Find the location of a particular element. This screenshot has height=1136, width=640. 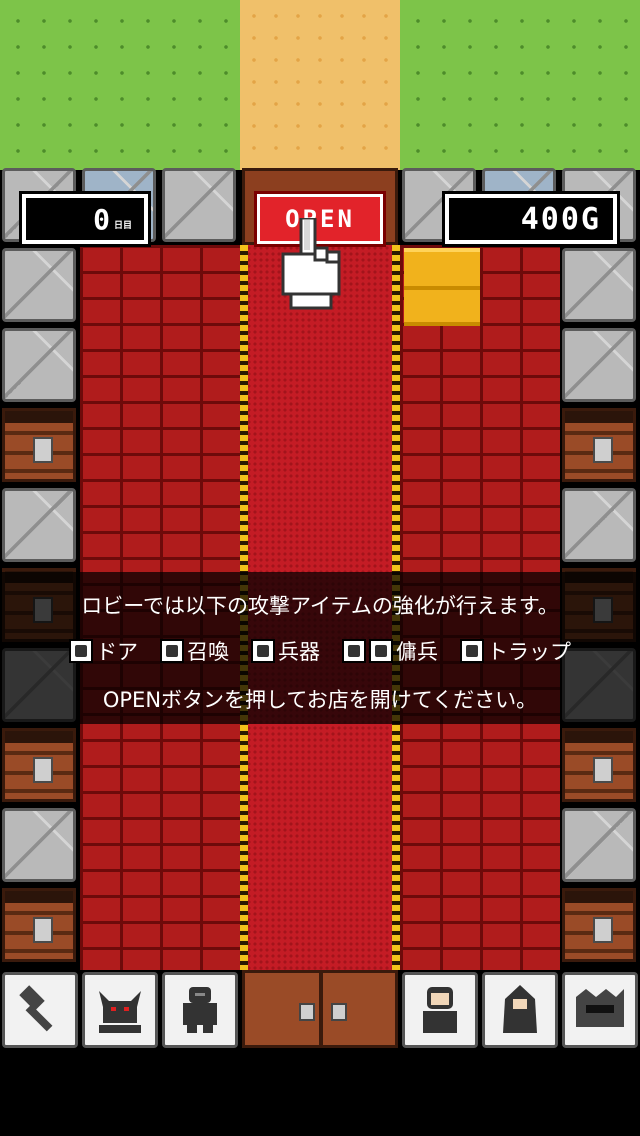

info-legend: ドア 召喚 兵器 傭兵 トラップ is located at coordinates (320, 651).